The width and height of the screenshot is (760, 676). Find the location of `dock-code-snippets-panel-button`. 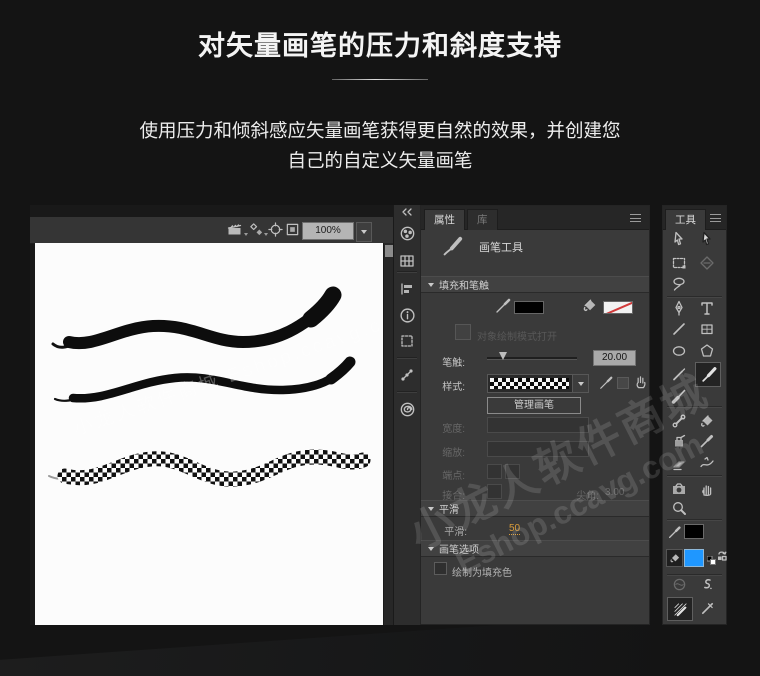

dock-code-snippets-panel-button is located at coordinates (407, 375).